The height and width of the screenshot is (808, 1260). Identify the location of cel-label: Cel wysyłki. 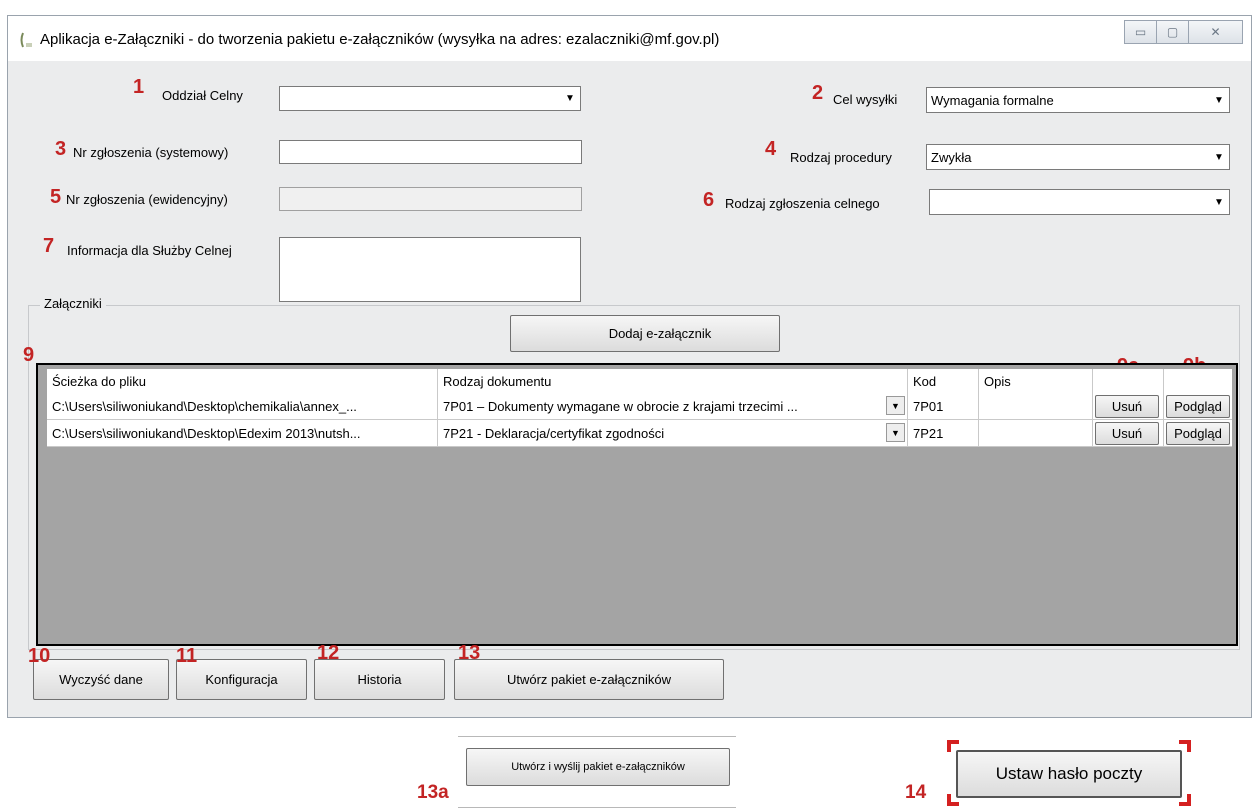
(865, 99).